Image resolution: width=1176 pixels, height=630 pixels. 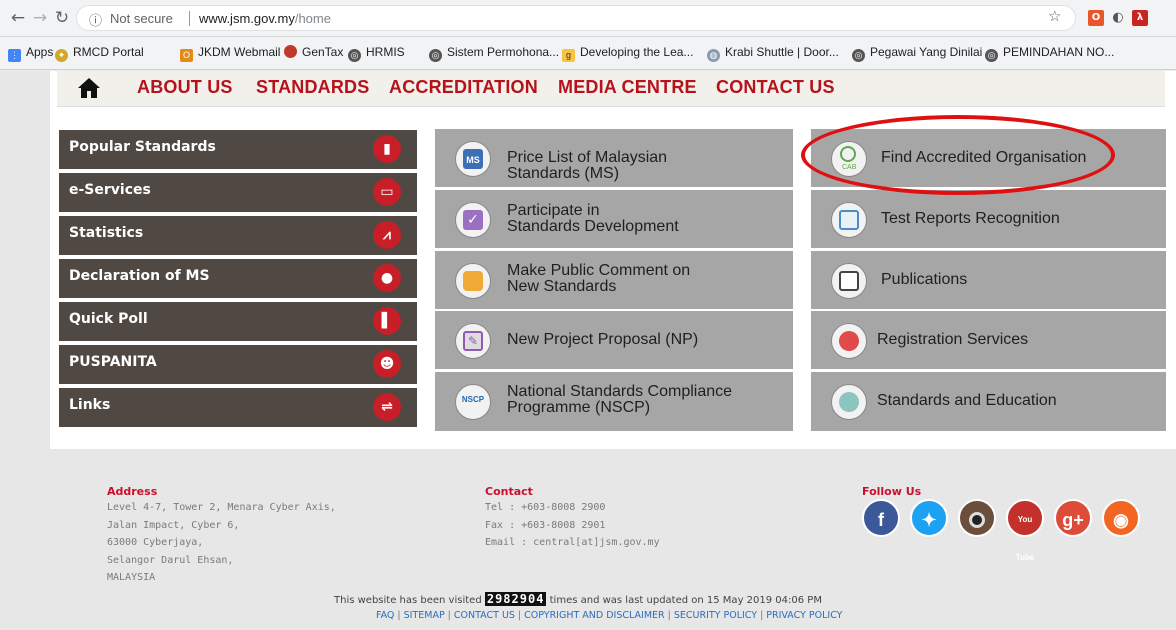 What do you see at coordinates (1054, 16) in the screenshot?
I see `bookmark-star-icon: ☆` at bounding box center [1054, 16].